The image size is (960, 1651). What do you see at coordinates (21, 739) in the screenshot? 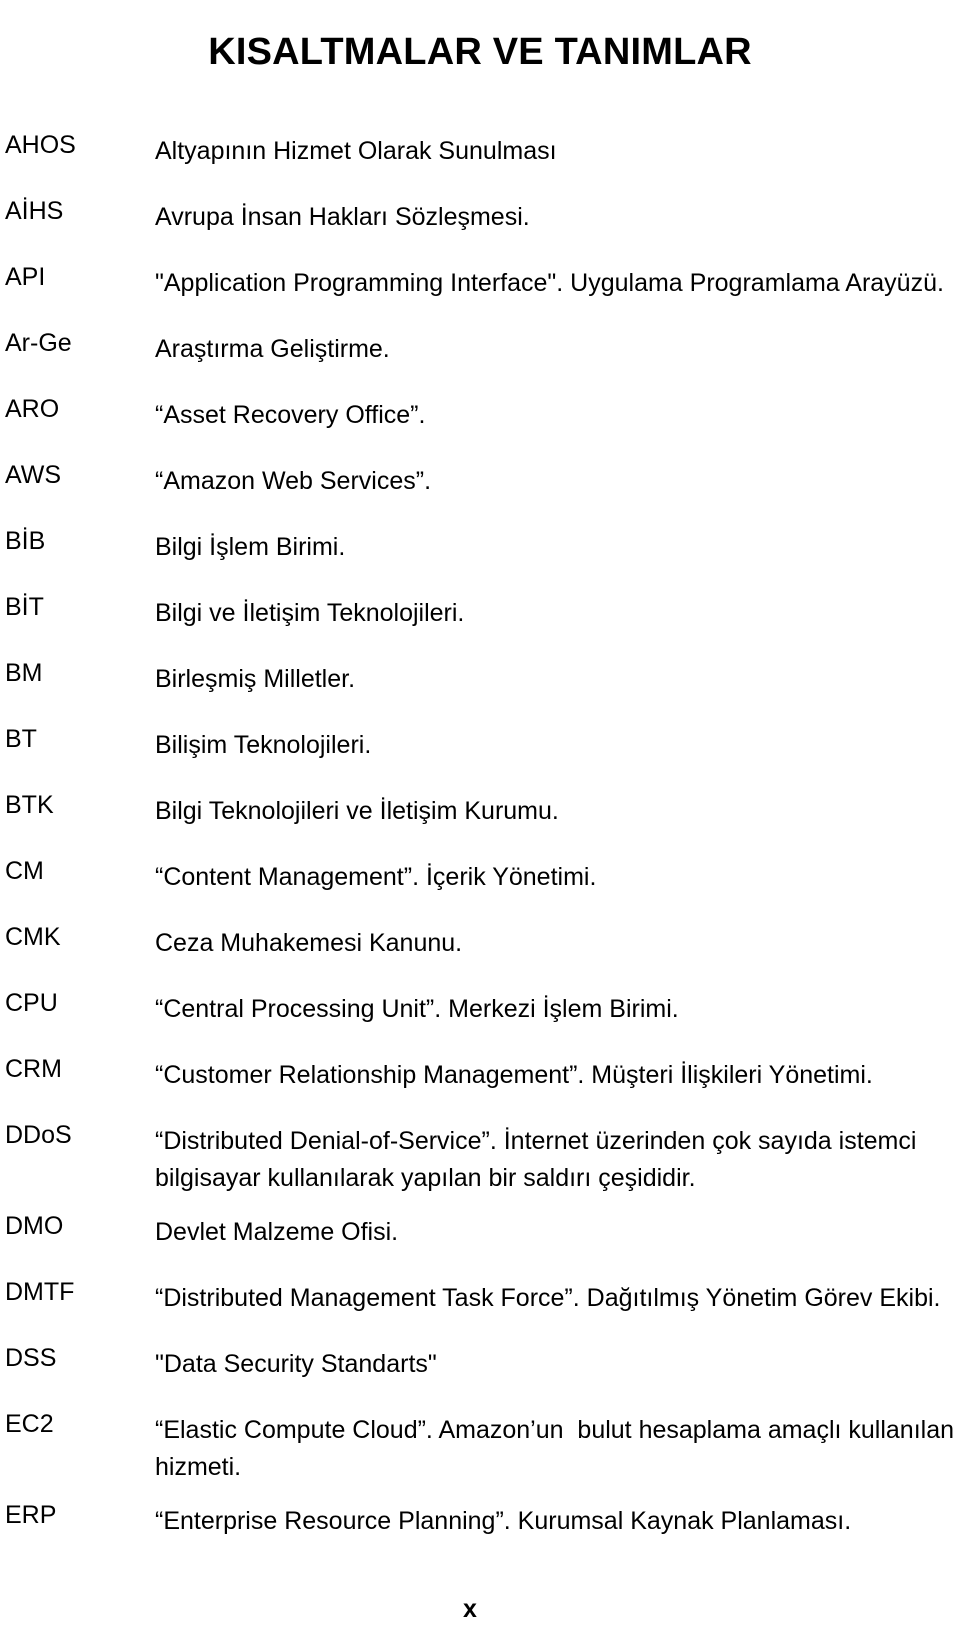
I see `abbreviation-term: BT` at bounding box center [21, 739].